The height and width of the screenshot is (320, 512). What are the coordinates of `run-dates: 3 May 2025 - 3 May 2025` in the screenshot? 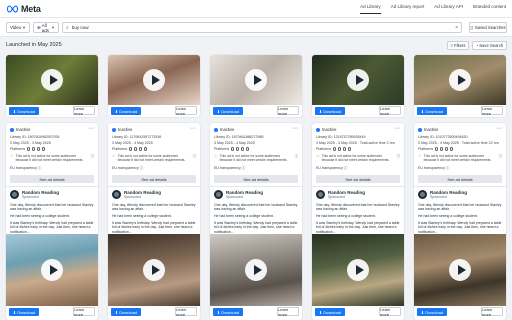 It's located at (30, 143).